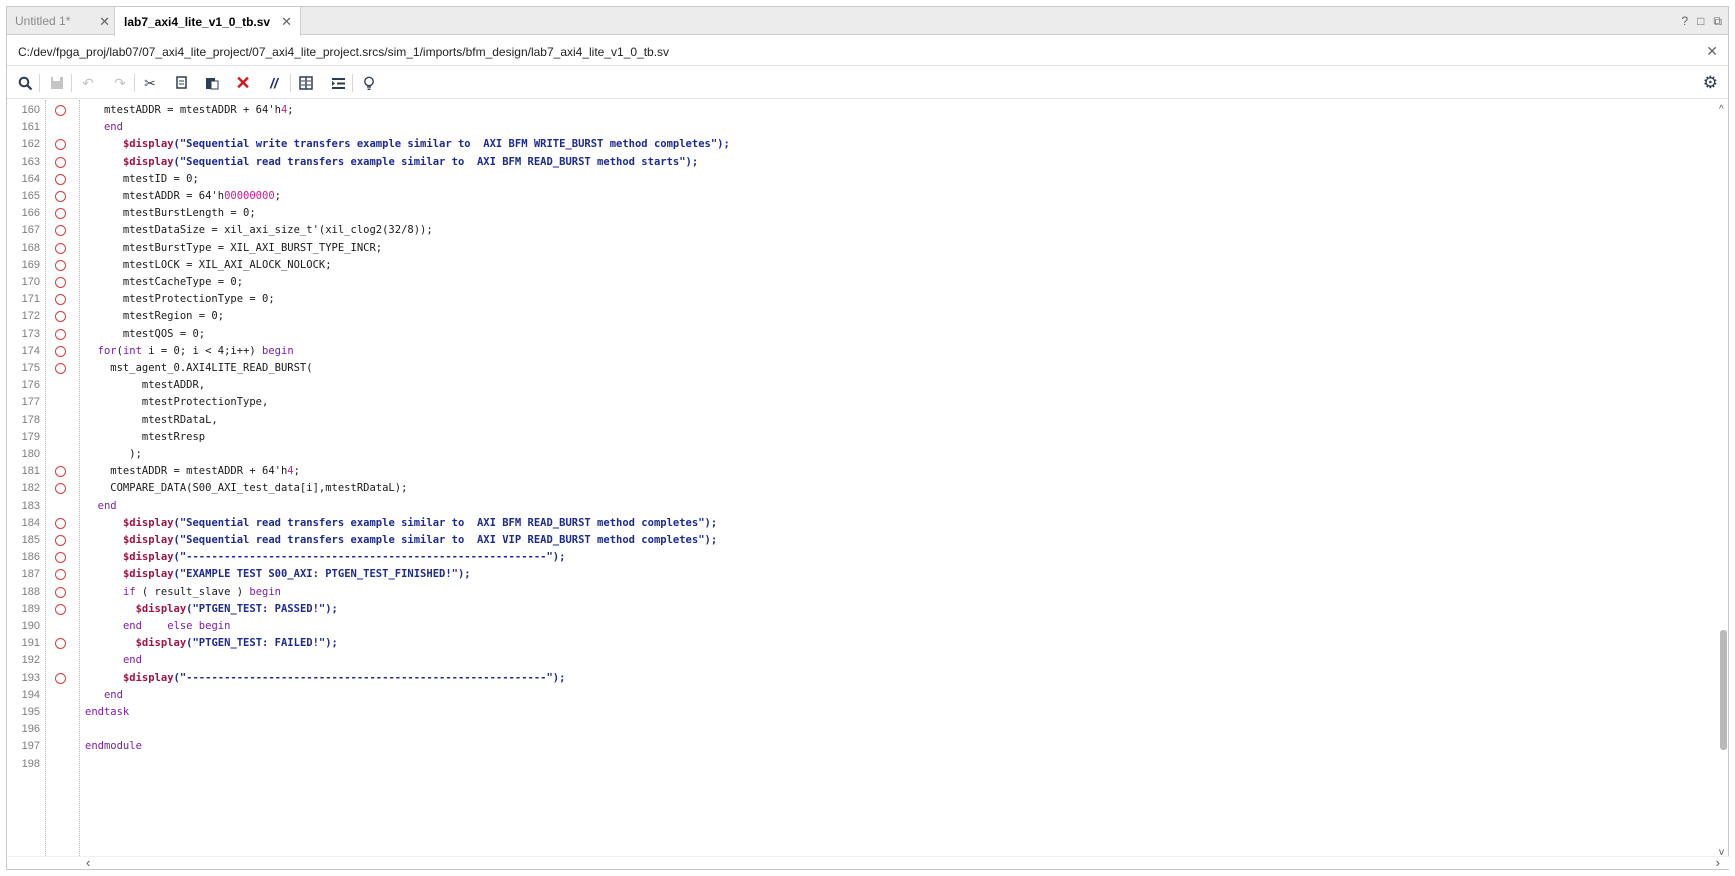 The width and height of the screenshot is (1735, 876). I want to click on save-icon, so click(57, 83).